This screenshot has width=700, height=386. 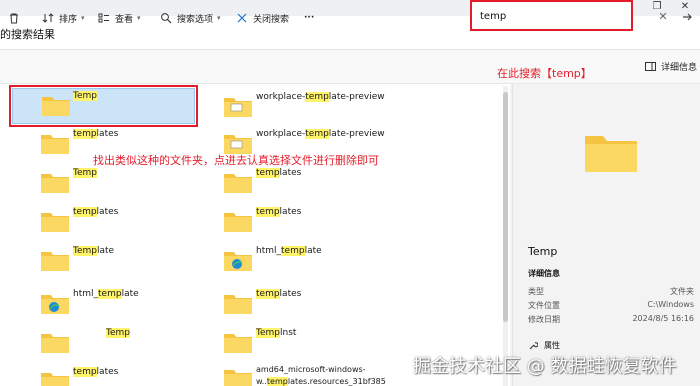 I want to click on clear-search-icon: ✕, so click(x=663, y=17).